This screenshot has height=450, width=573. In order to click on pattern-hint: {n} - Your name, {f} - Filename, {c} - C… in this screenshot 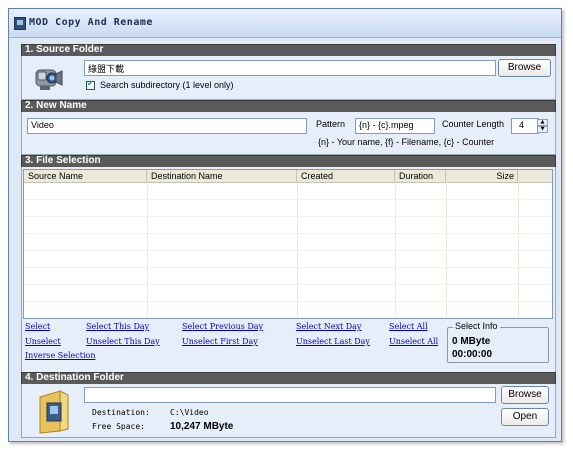, I will do `click(406, 142)`.